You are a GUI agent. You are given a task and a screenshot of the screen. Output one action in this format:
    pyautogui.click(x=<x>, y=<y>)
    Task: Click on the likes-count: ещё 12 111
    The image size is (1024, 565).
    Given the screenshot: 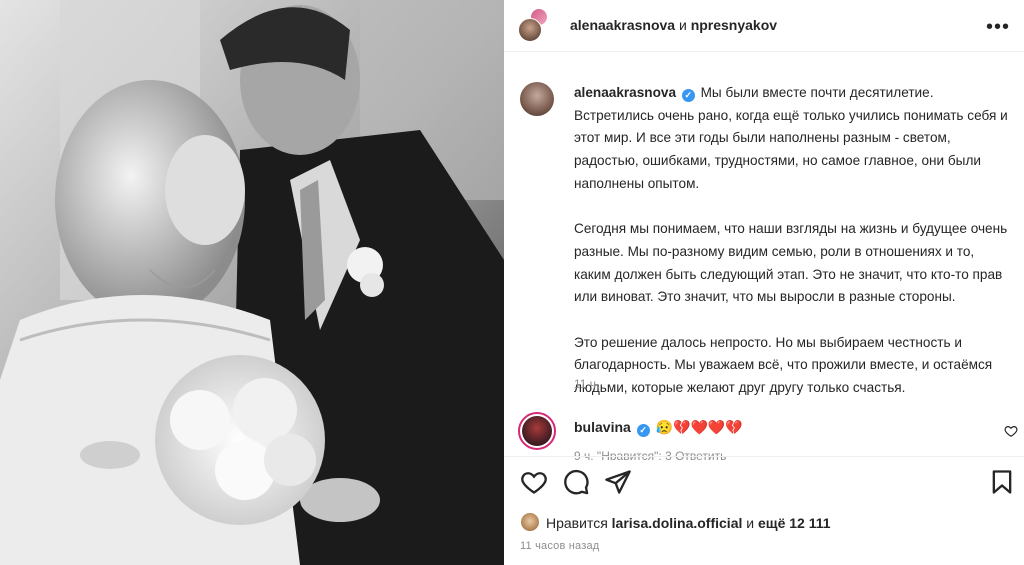 What is the action you would take?
    pyautogui.click(x=794, y=523)
    